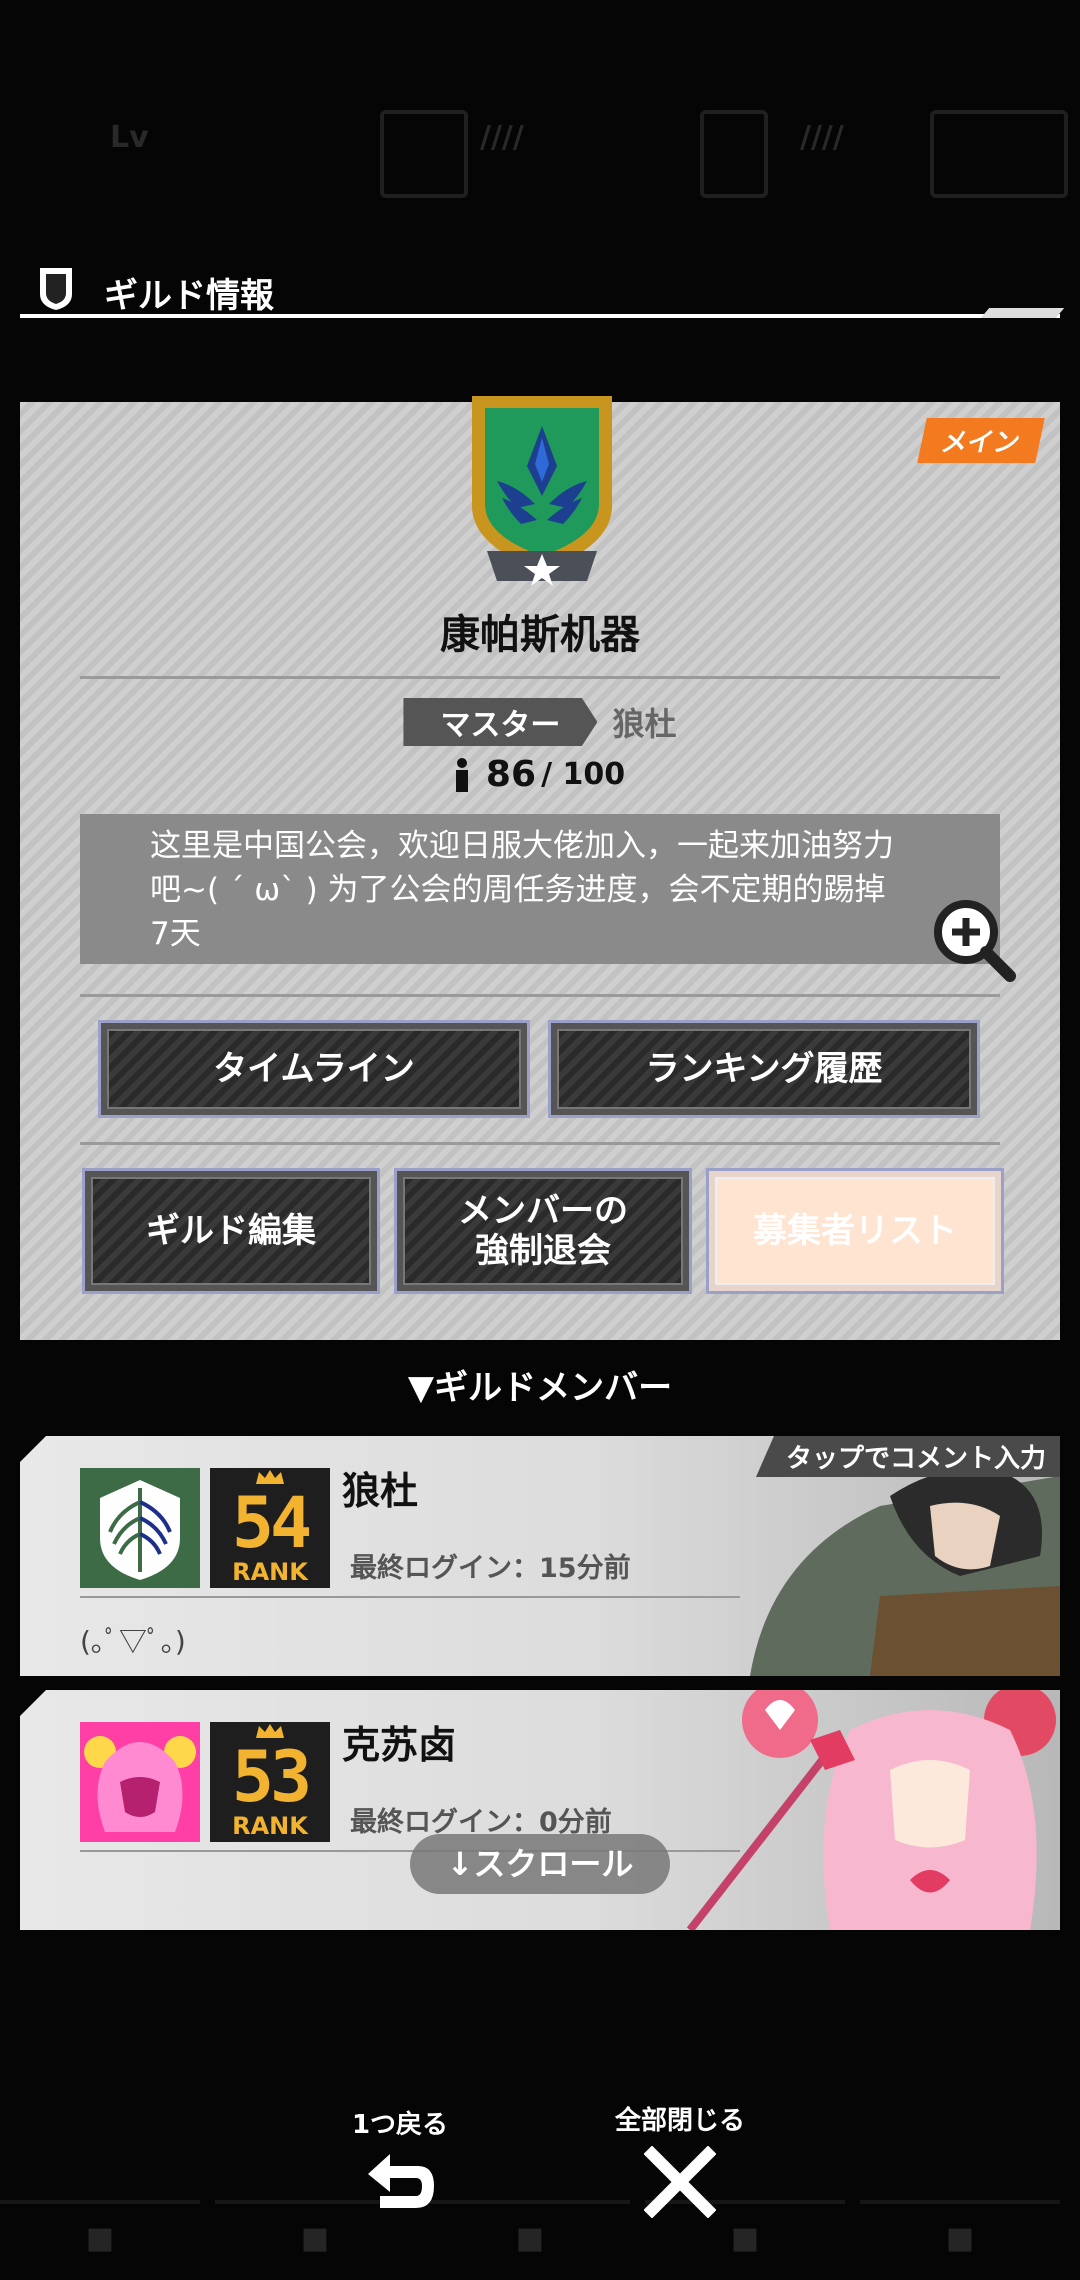 The width and height of the screenshot is (1080, 2280). Describe the element at coordinates (871, 1810) in the screenshot. I see `character-art` at that location.